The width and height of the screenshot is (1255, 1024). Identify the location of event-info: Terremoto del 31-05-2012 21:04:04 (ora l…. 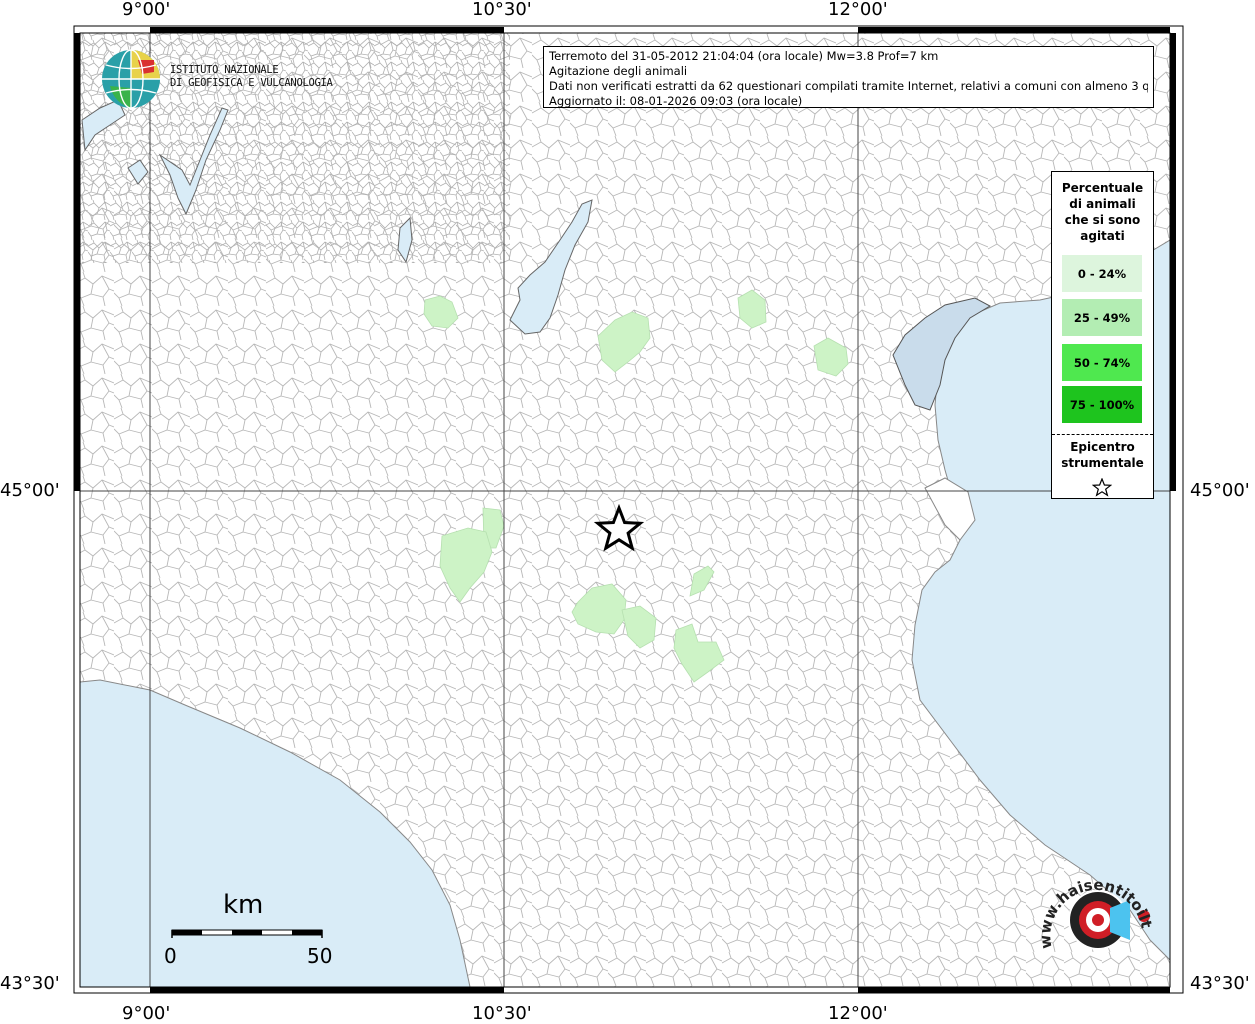
(744, 56).